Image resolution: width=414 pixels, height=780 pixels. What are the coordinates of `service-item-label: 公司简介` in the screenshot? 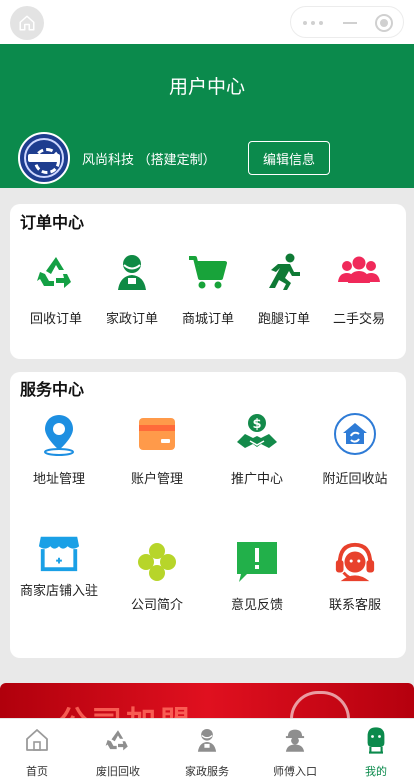 It's located at (156, 604).